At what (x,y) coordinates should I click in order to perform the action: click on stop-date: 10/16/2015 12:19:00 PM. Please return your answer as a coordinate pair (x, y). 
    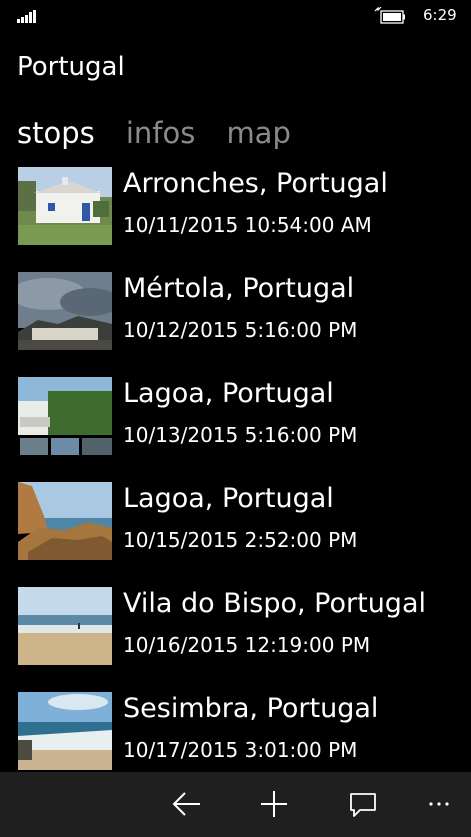
    Looking at the image, I should click on (247, 645).